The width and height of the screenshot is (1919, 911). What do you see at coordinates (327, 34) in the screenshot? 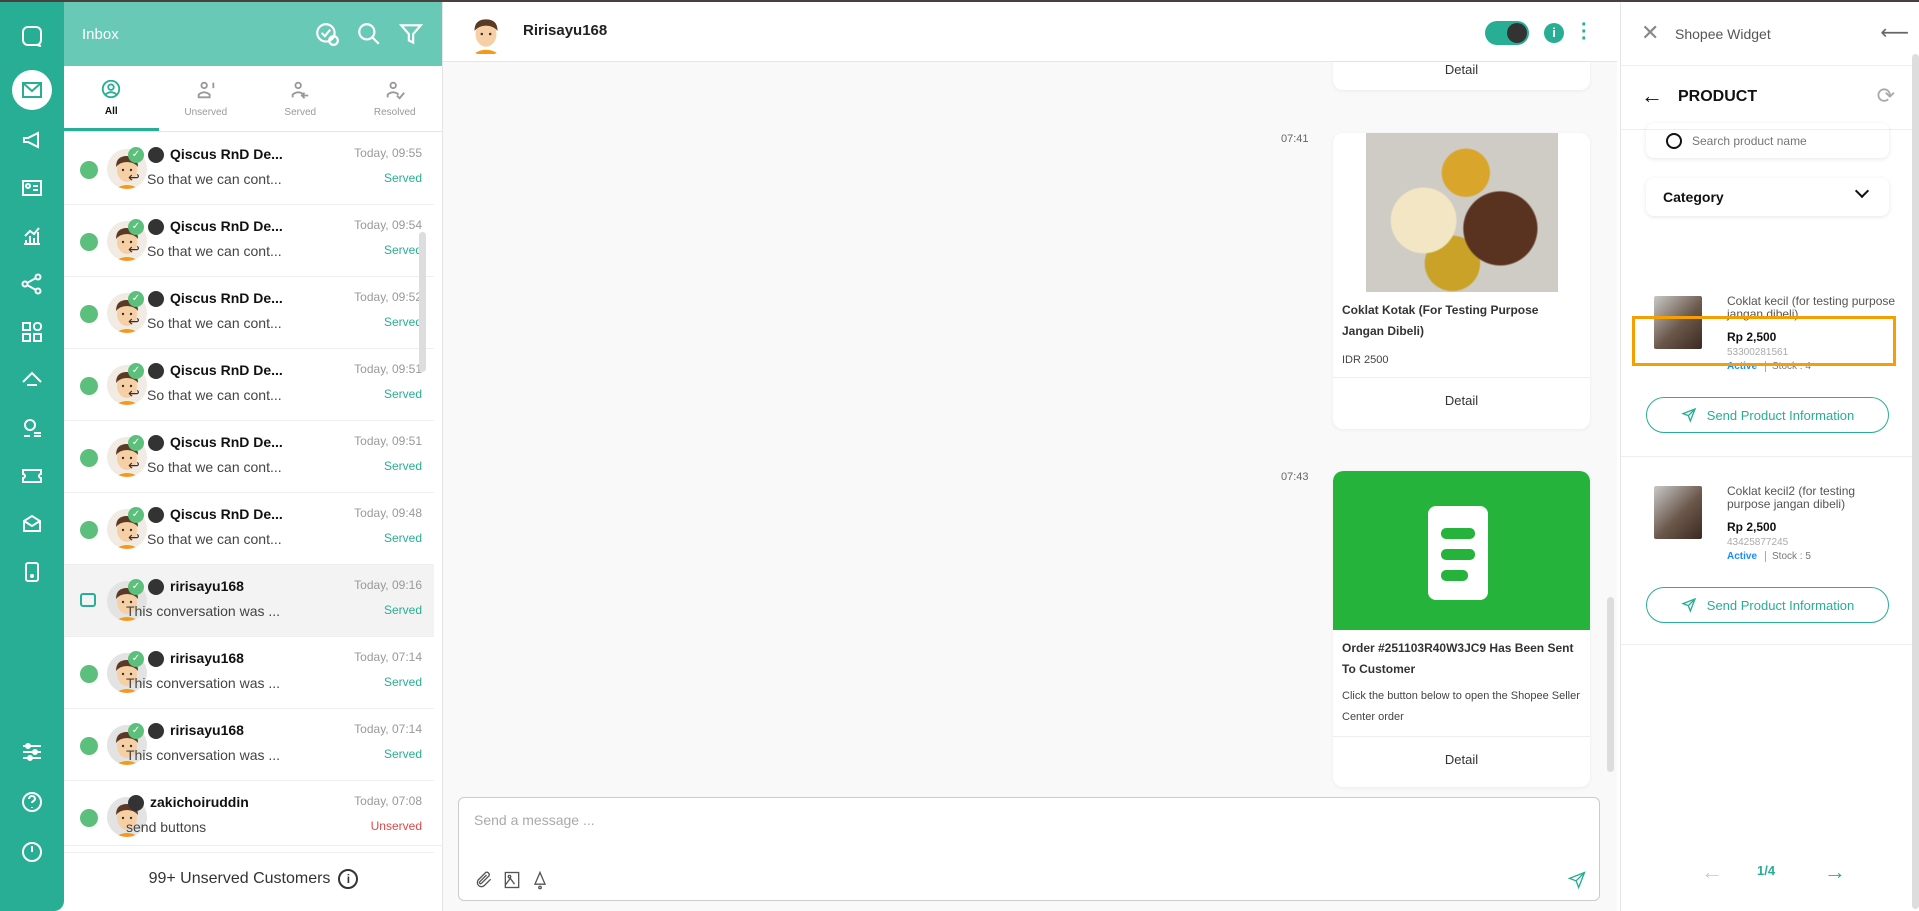
I see `whatsapp-check-icon` at bounding box center [327, 34].